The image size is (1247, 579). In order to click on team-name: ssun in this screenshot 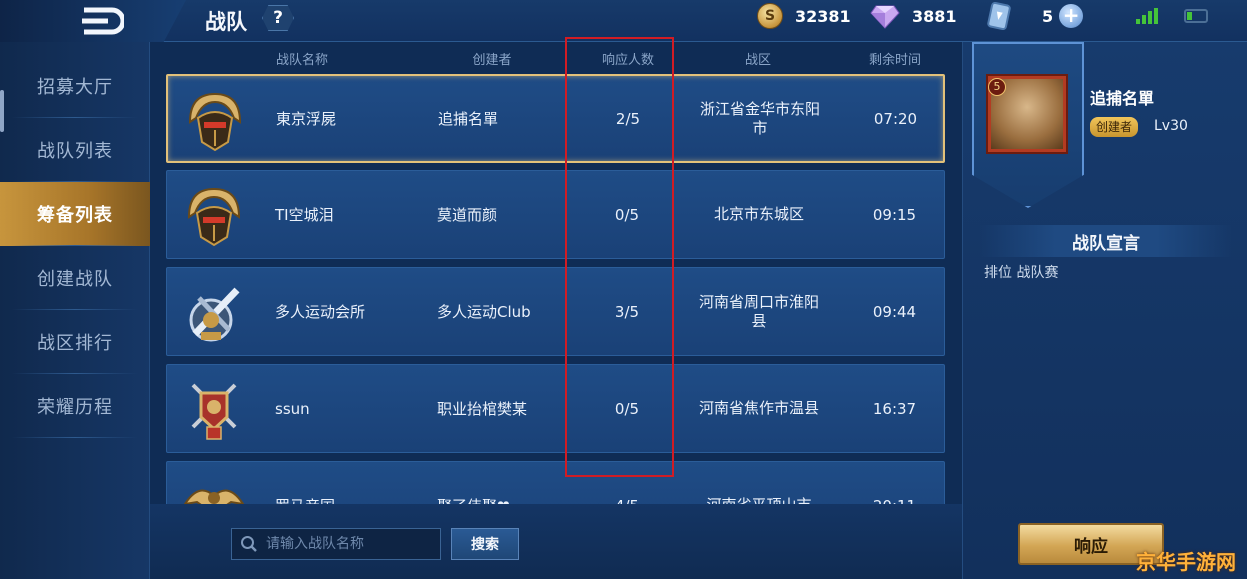, I will do `click(292, 408)`.